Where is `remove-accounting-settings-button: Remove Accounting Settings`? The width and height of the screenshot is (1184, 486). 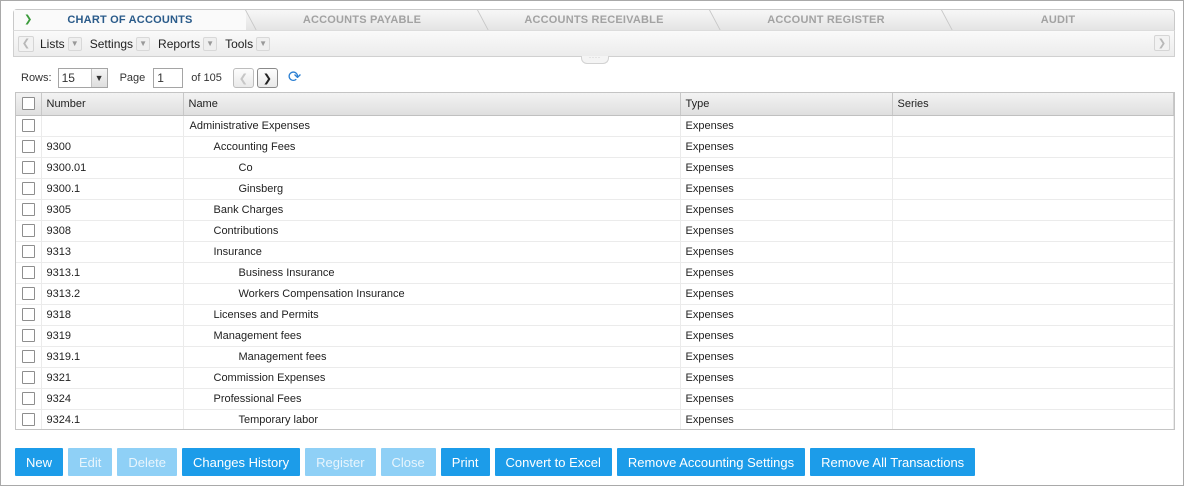
remove-accounting-settings-button: Remove Accounting Settings is located at coordinates (711, 462).